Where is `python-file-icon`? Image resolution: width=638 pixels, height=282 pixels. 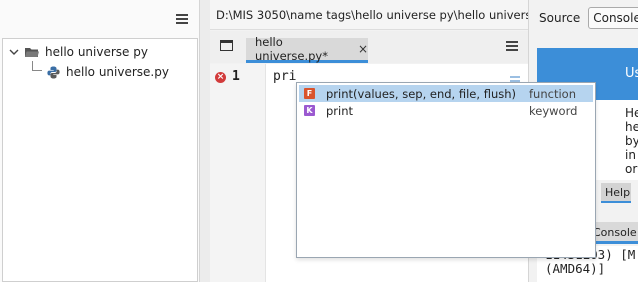
python-file-icon is located at coordinates (53, 72).